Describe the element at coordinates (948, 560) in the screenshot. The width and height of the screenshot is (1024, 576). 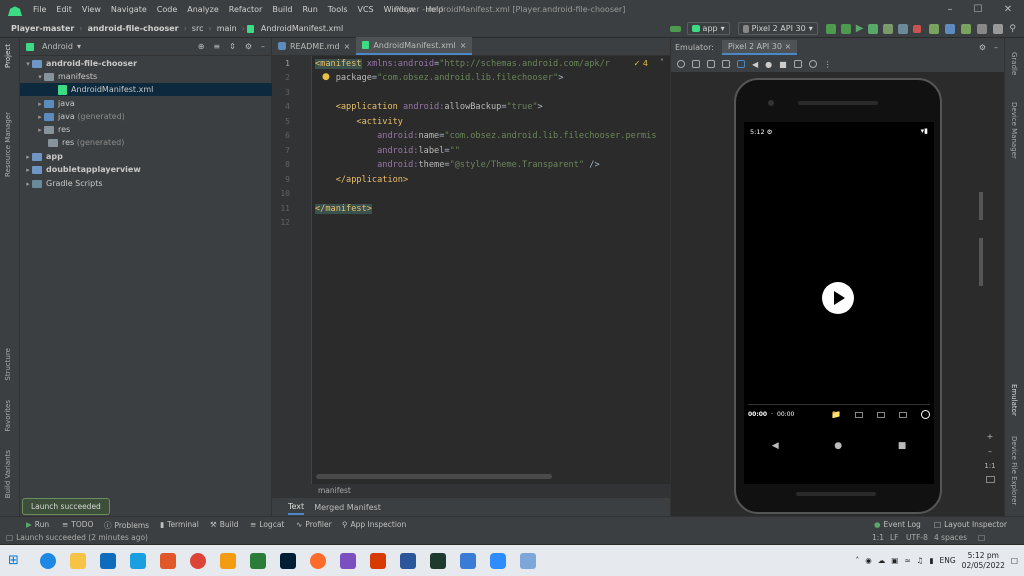
I see `language-indicator: ENG` at that location.